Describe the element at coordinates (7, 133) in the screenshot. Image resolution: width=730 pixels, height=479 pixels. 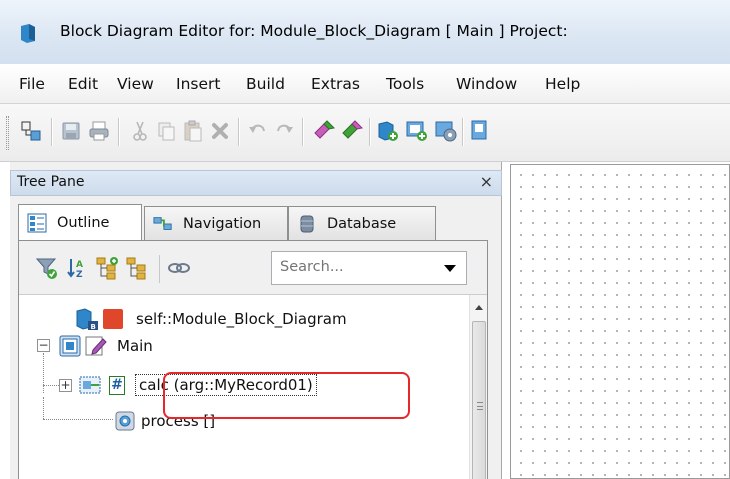
I see `toolbar-grip` at that location.